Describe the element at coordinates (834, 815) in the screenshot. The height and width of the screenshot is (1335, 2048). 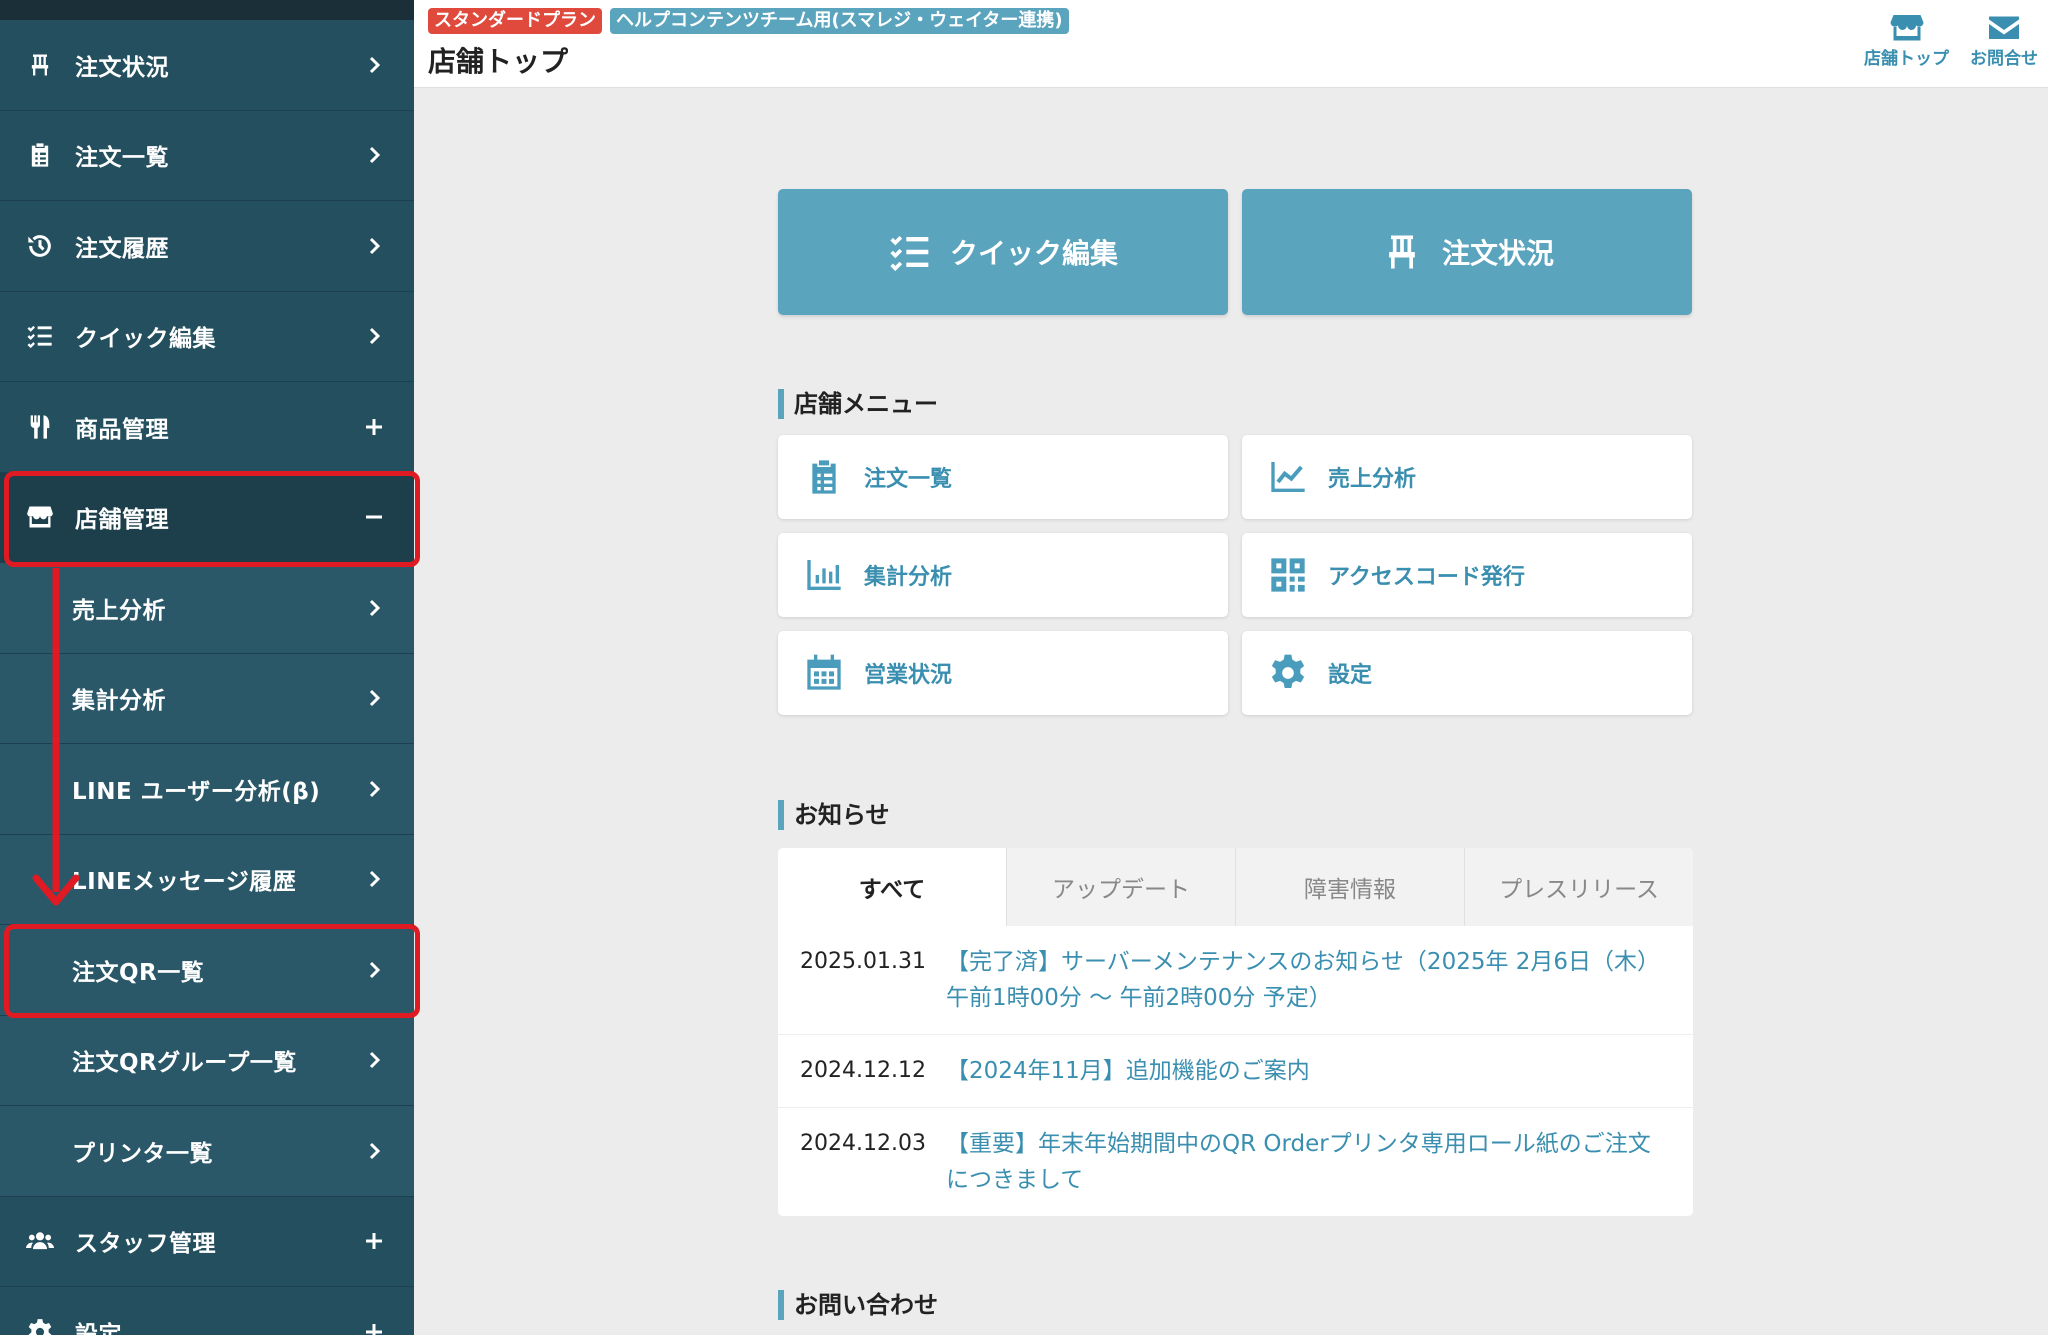
I see `news-title: お知らせ` at that location.